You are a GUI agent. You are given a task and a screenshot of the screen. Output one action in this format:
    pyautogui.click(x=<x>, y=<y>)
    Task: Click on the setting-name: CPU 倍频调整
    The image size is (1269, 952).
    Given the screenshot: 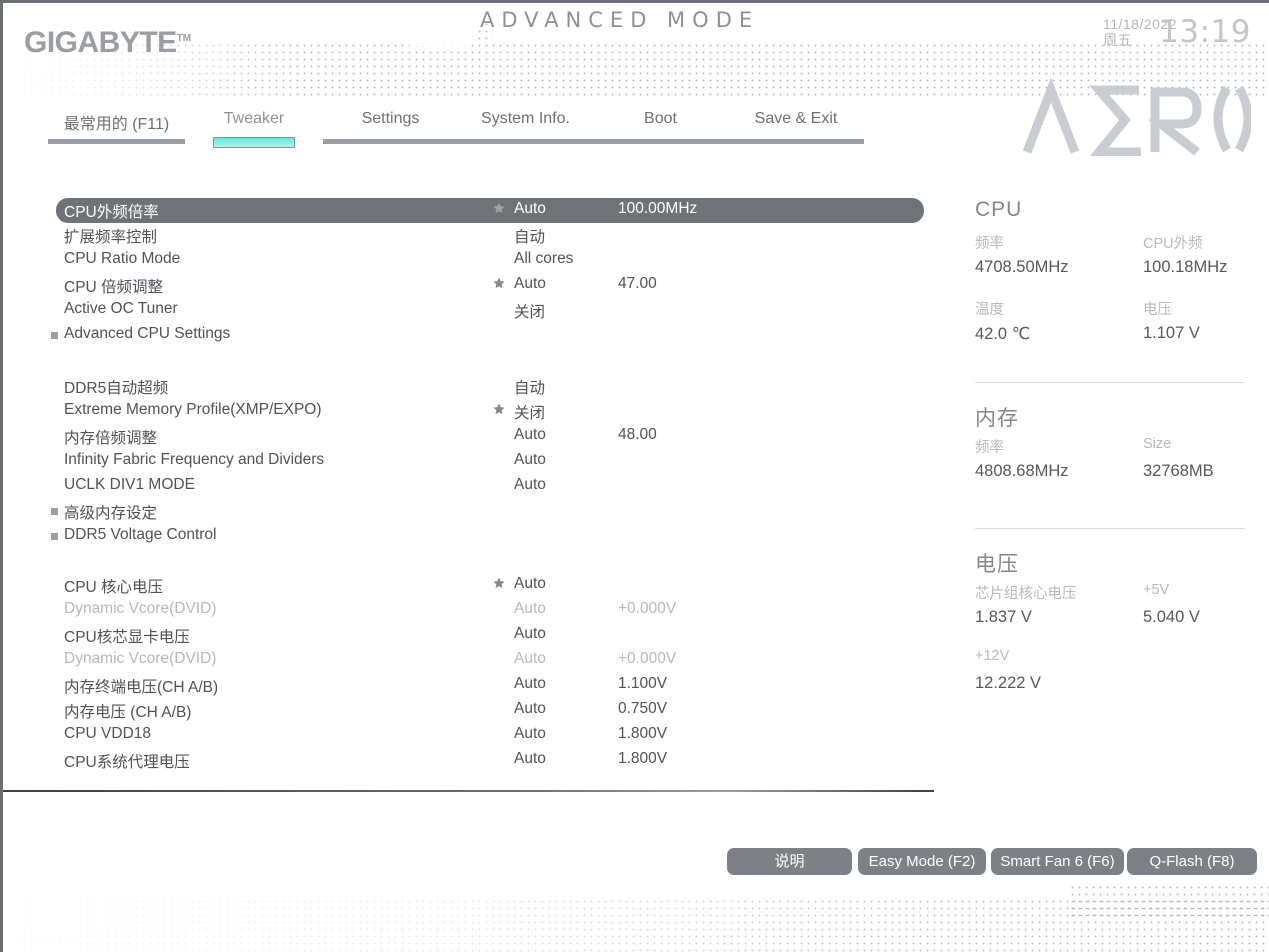 What is the action you would take?
    pyautogui.click(x=114, y=287)
    